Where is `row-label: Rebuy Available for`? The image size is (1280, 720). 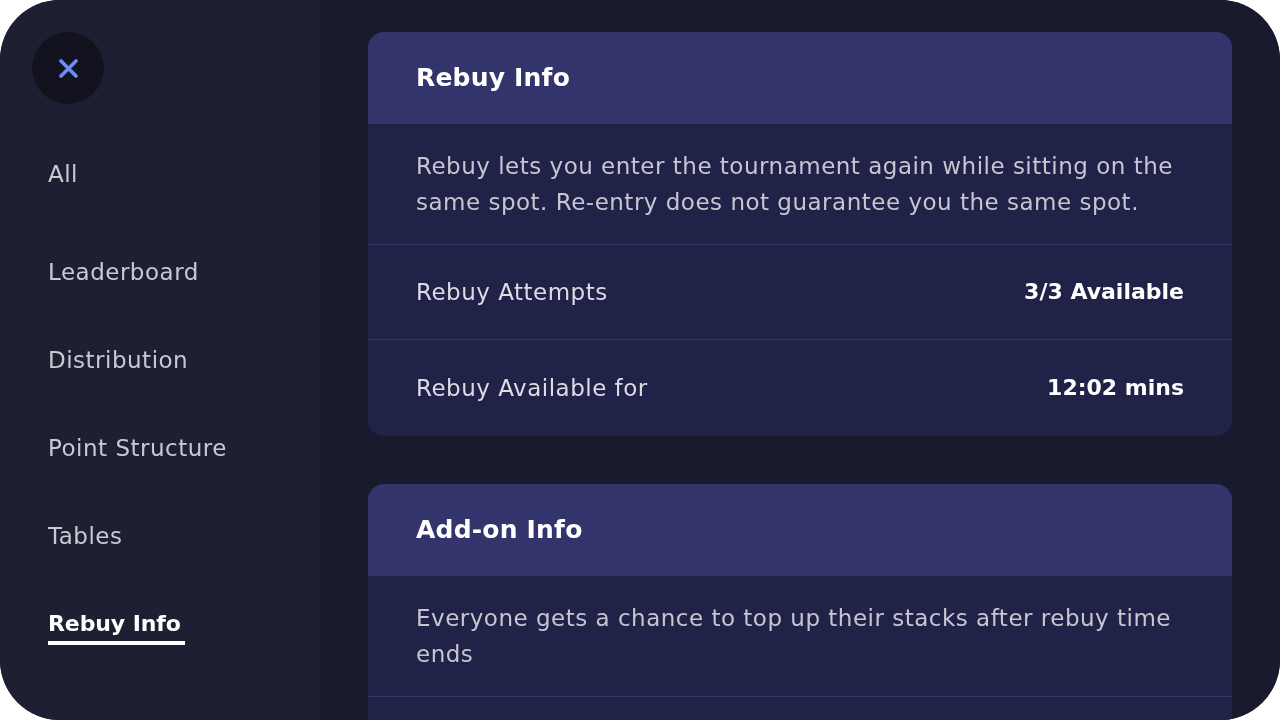
row-label: Rebuy Available for is located at coordinates (532, 388).